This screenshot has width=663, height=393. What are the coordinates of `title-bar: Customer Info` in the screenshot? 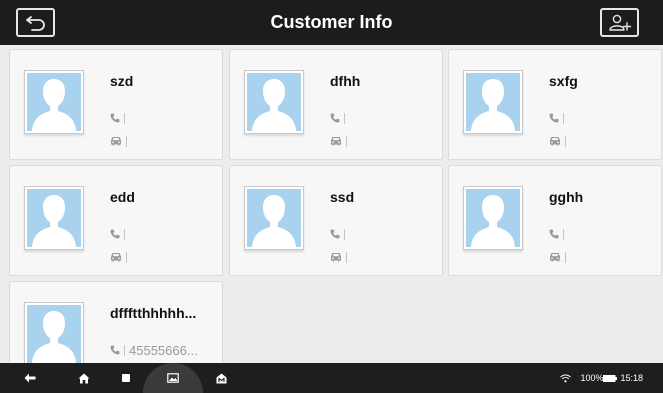 It's located at (331, 22).